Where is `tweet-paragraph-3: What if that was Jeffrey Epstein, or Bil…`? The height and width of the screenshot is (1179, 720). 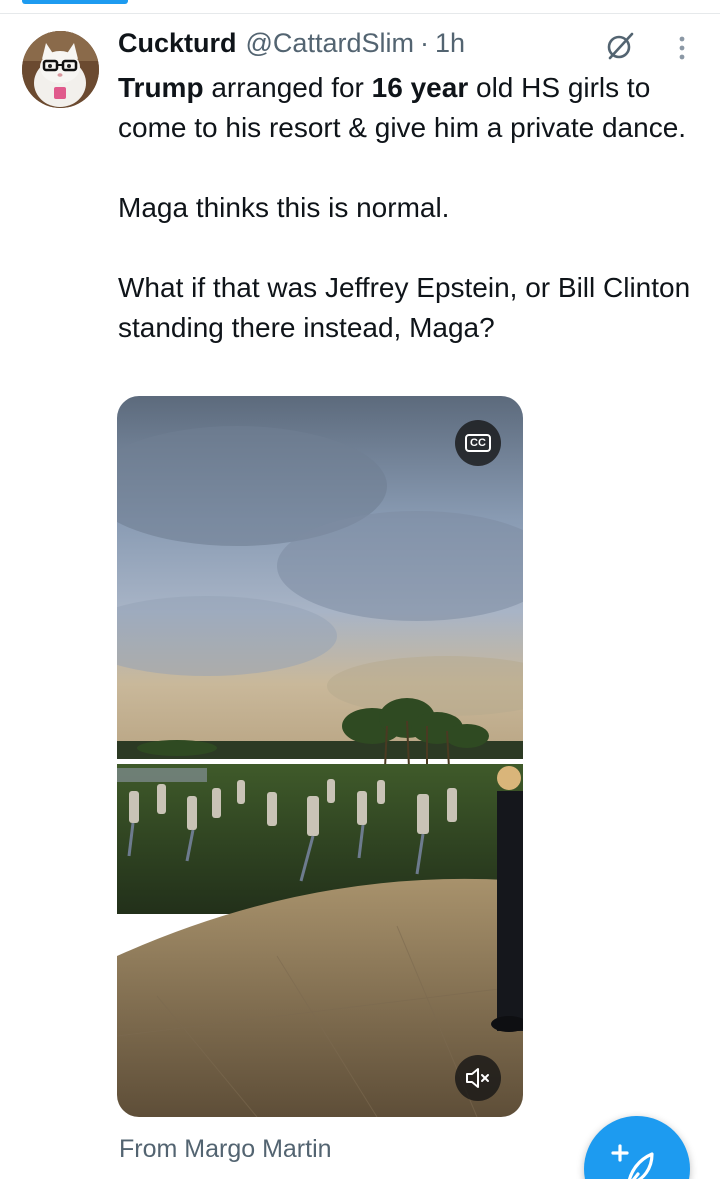 tweet-paragraph-3: What if that was Jeffrey Epstein, or Bil… is located at coordinates (404, 307).